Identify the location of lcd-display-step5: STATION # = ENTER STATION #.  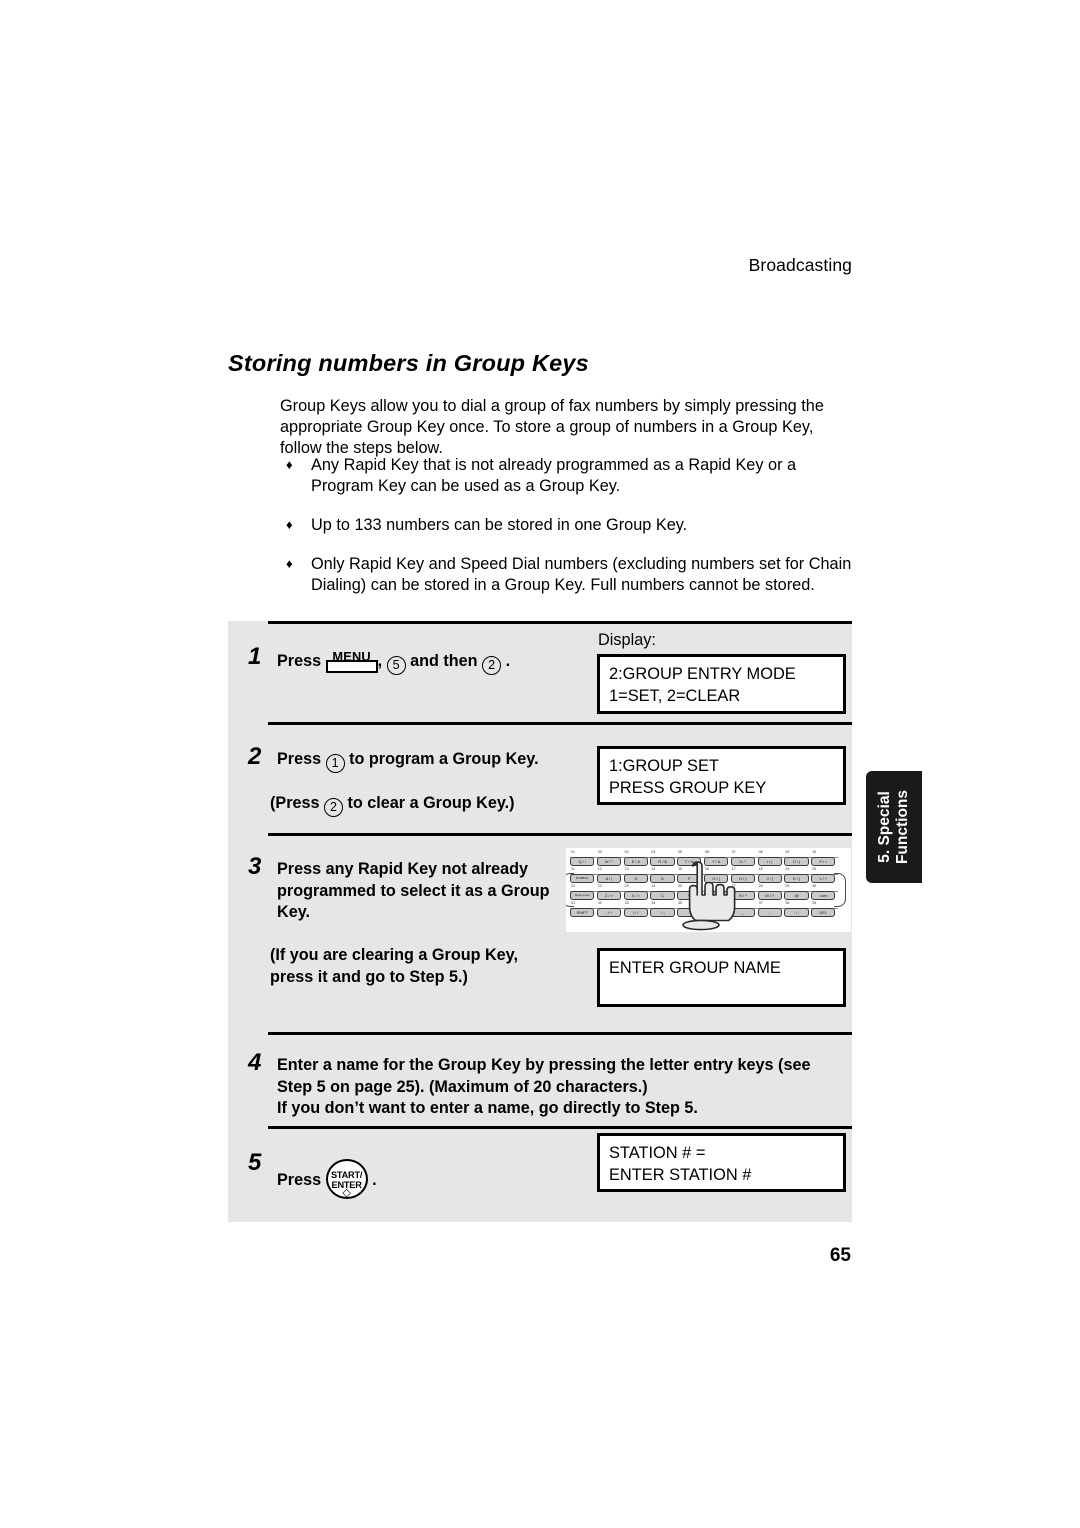
(721, 1162).